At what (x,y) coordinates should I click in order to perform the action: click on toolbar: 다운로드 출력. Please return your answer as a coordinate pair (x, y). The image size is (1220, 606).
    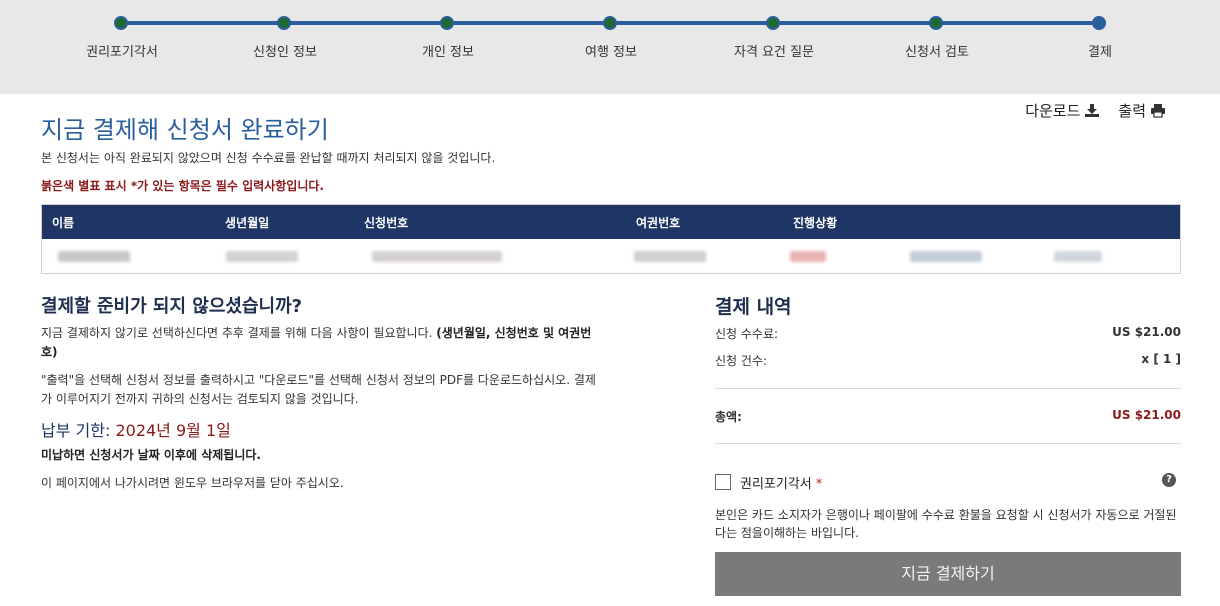
    Looking at the image, I should click on (1095, 110).